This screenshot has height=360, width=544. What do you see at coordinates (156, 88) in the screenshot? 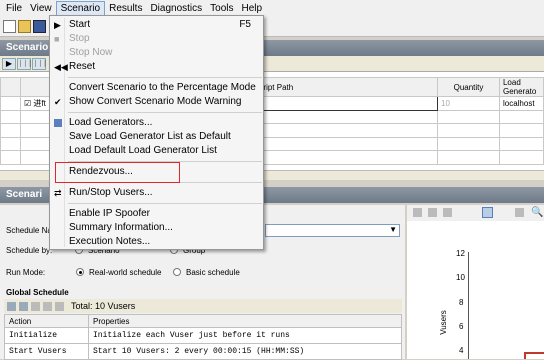
I see `menu-item-convert: Convert Scenario to the Percentage Mode` at bounding box center [156, 88].